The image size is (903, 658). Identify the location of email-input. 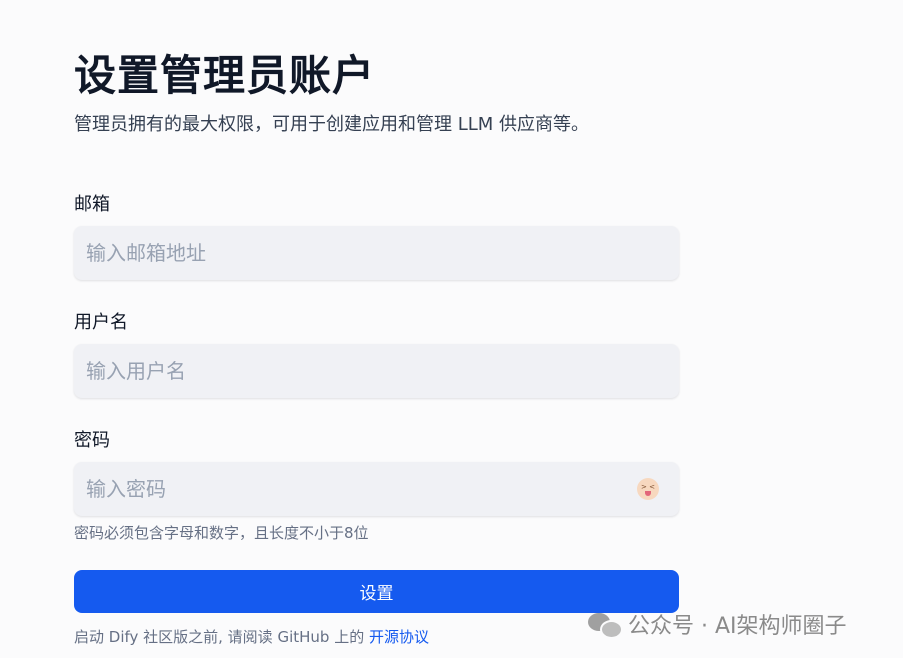
(340, 253).